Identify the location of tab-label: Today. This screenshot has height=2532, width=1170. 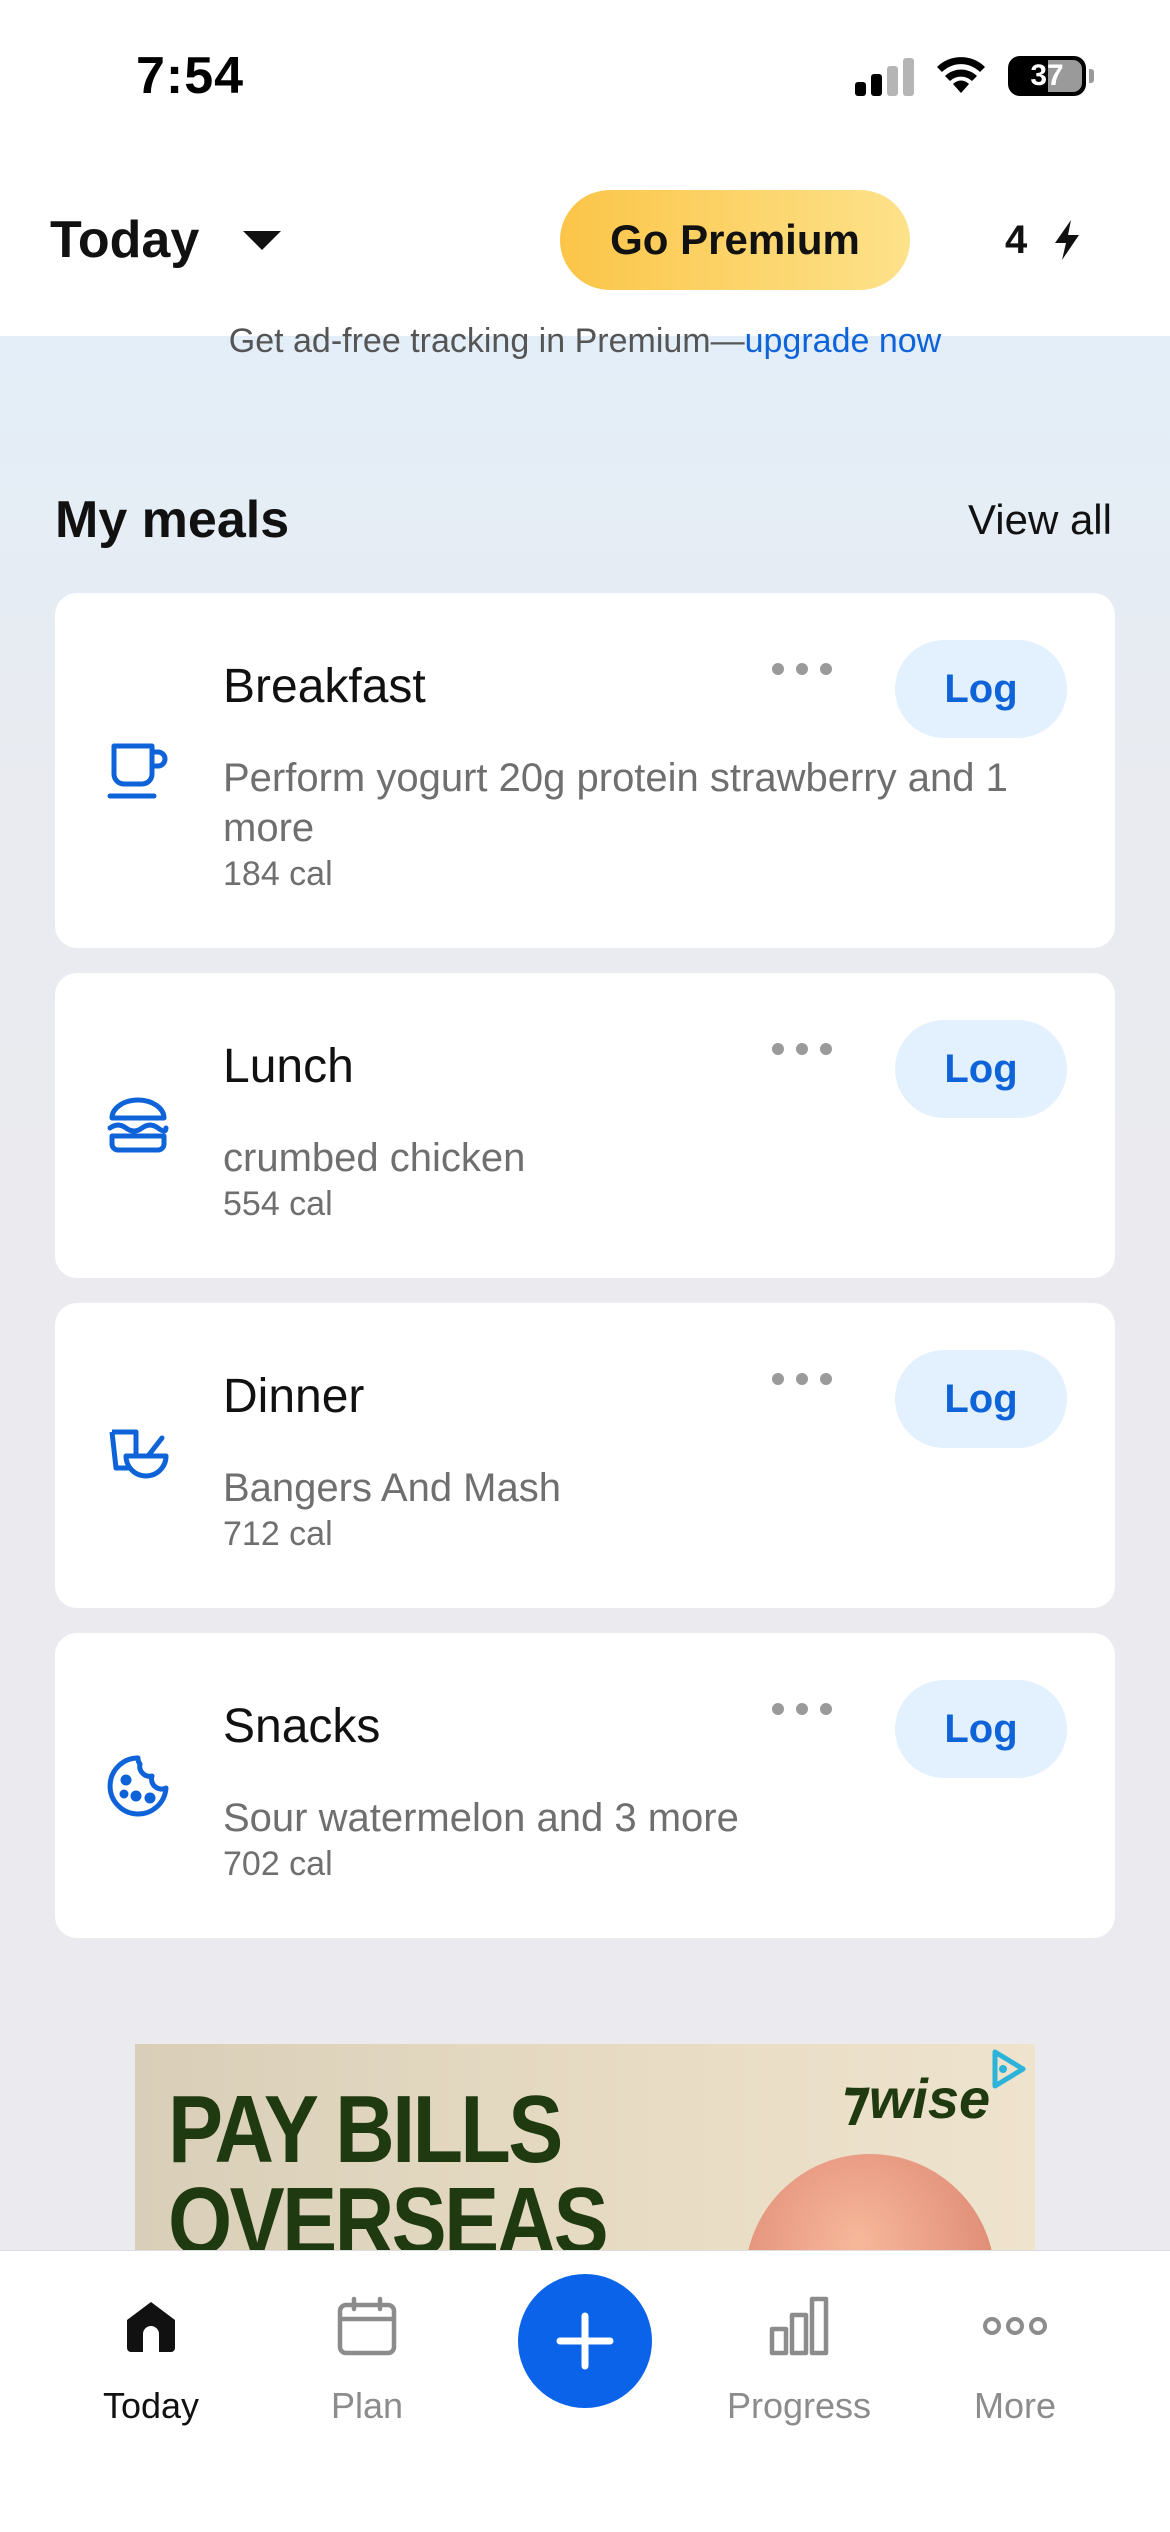
(151, 2405).